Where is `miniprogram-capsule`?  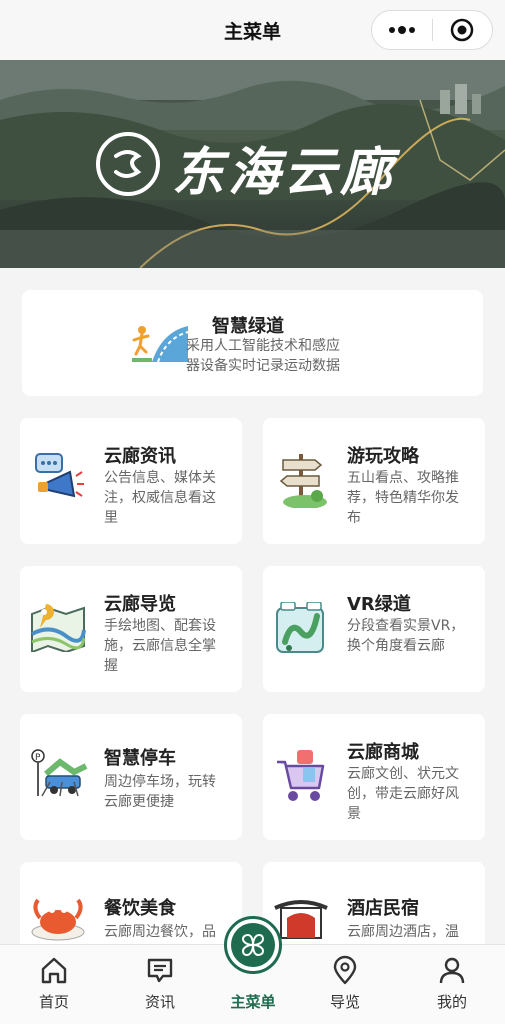
miniprogram-capsule is located at coordinates (432, 30).